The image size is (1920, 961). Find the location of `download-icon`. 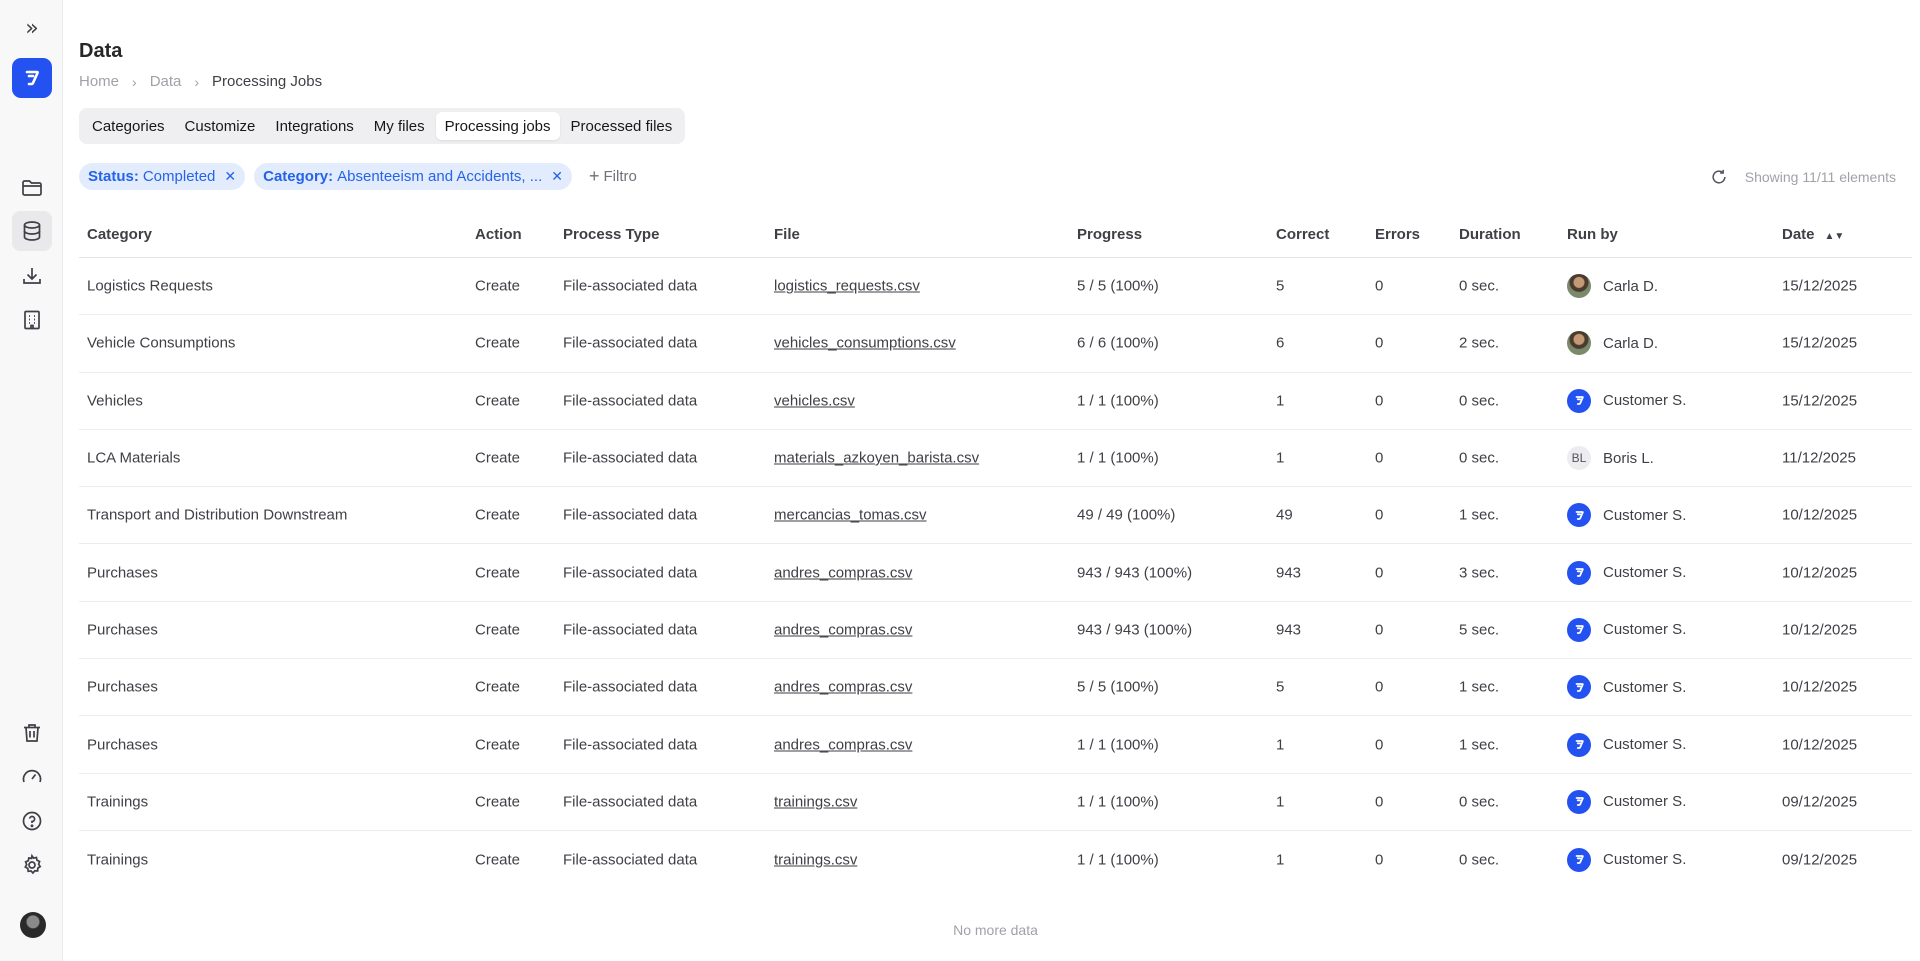

download-icon is located at coordinates (32, 276).